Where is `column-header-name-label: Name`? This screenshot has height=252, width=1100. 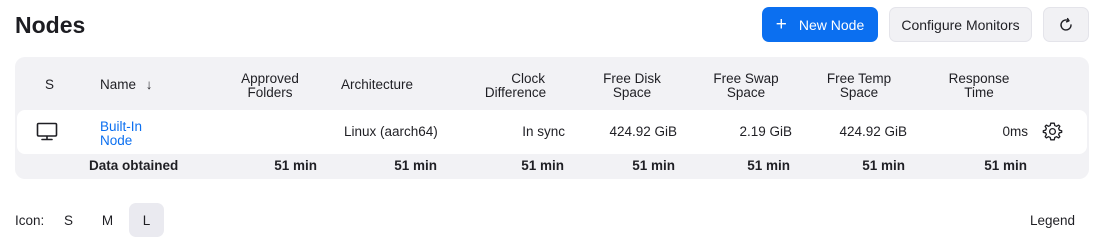
column-header-name-label: Name is located at coordinates (118, 84).